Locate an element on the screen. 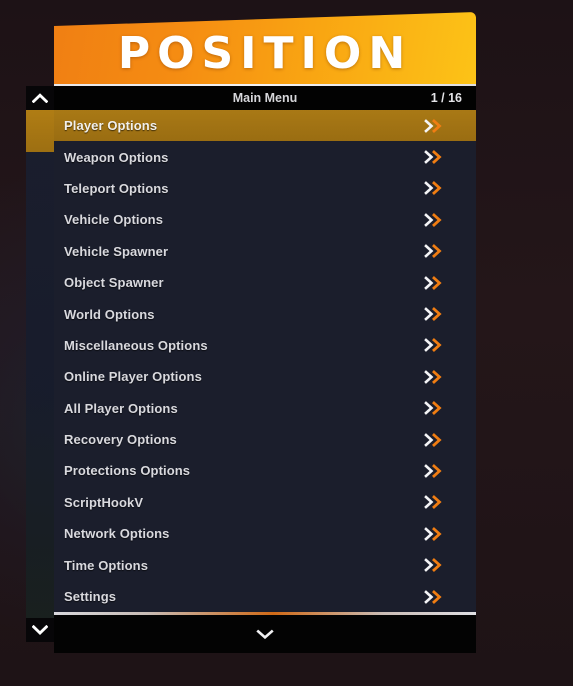 This screenshot has width=573, height=686. banner-title: POSITION is located at coordinates (265, 53).